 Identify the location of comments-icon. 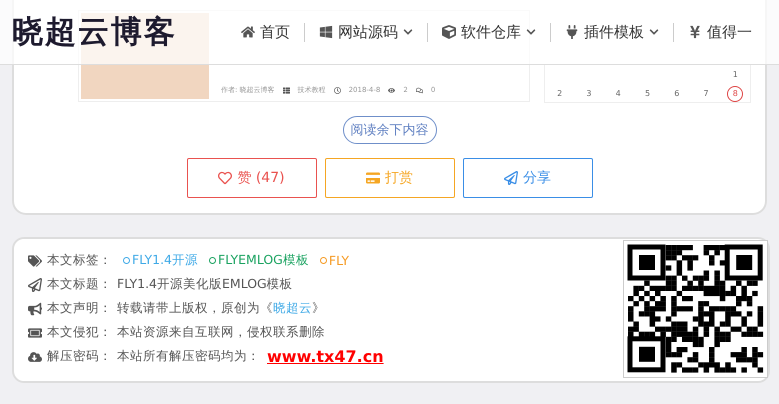
(419, 90).